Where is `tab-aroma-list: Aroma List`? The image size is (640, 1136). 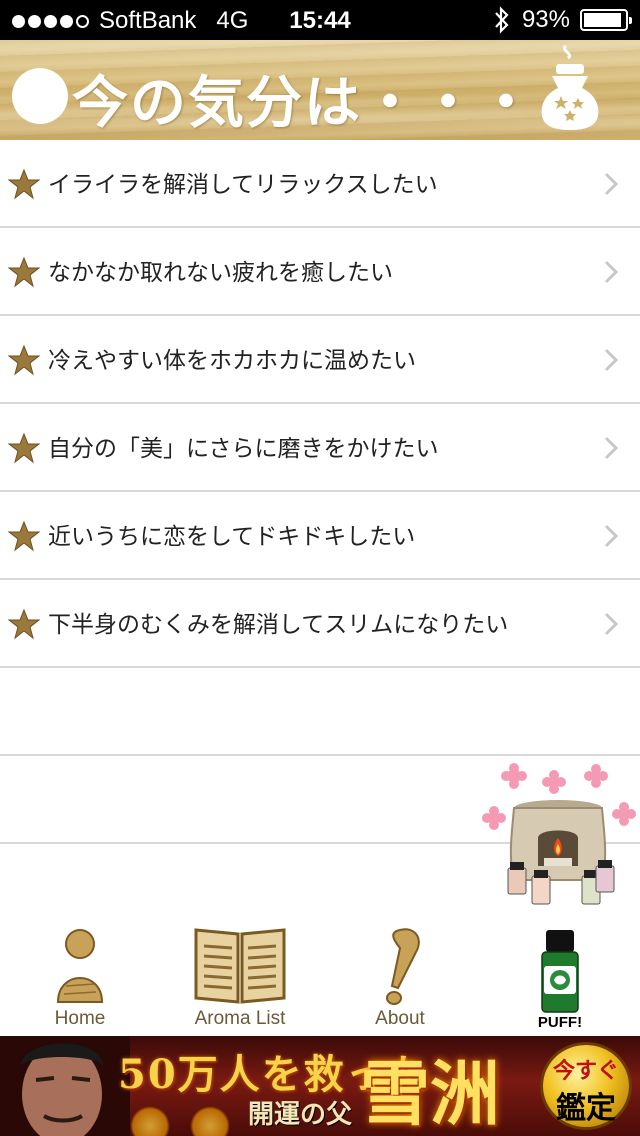
tab-aroma-list: Aroma List is located at coordinates (240, 979).